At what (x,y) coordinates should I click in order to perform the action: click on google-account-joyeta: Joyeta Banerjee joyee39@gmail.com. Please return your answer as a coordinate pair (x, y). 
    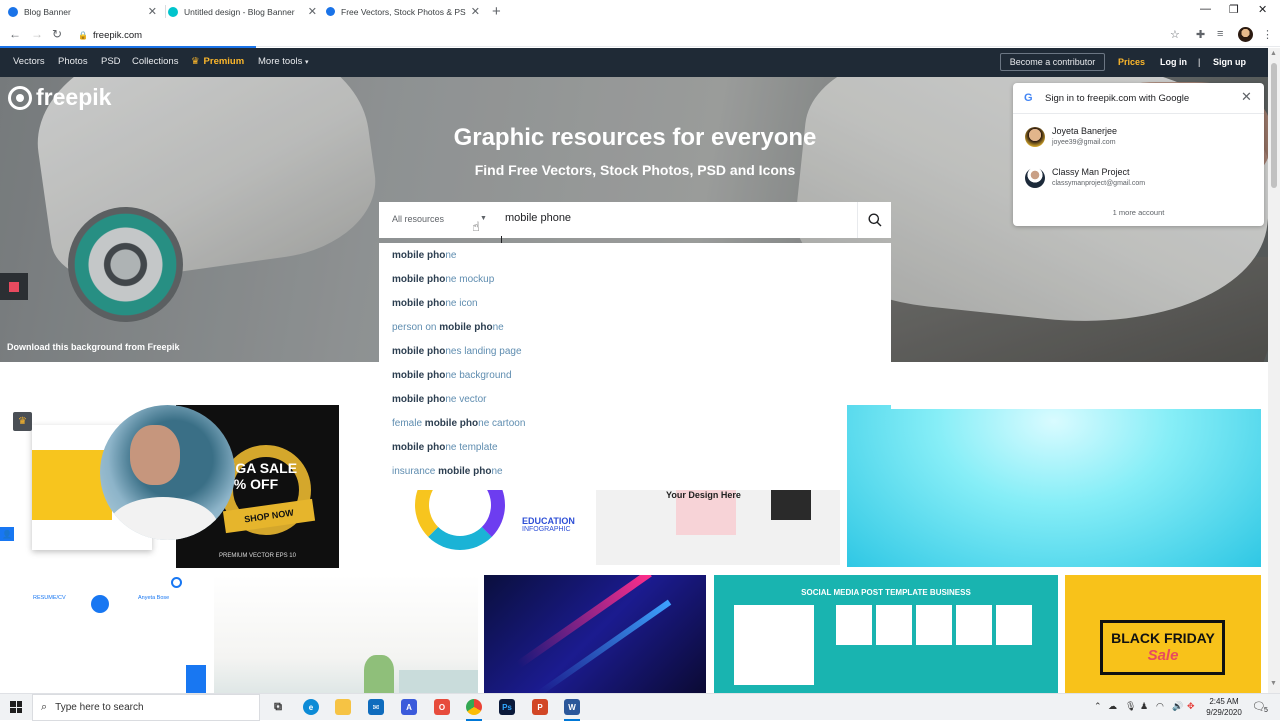
    Looking at the image, I should click on (1139, 139).